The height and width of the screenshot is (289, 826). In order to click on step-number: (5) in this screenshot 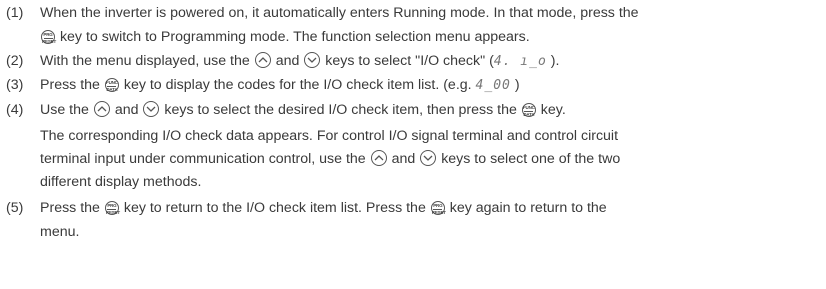, I will do `click(15, 208)`.